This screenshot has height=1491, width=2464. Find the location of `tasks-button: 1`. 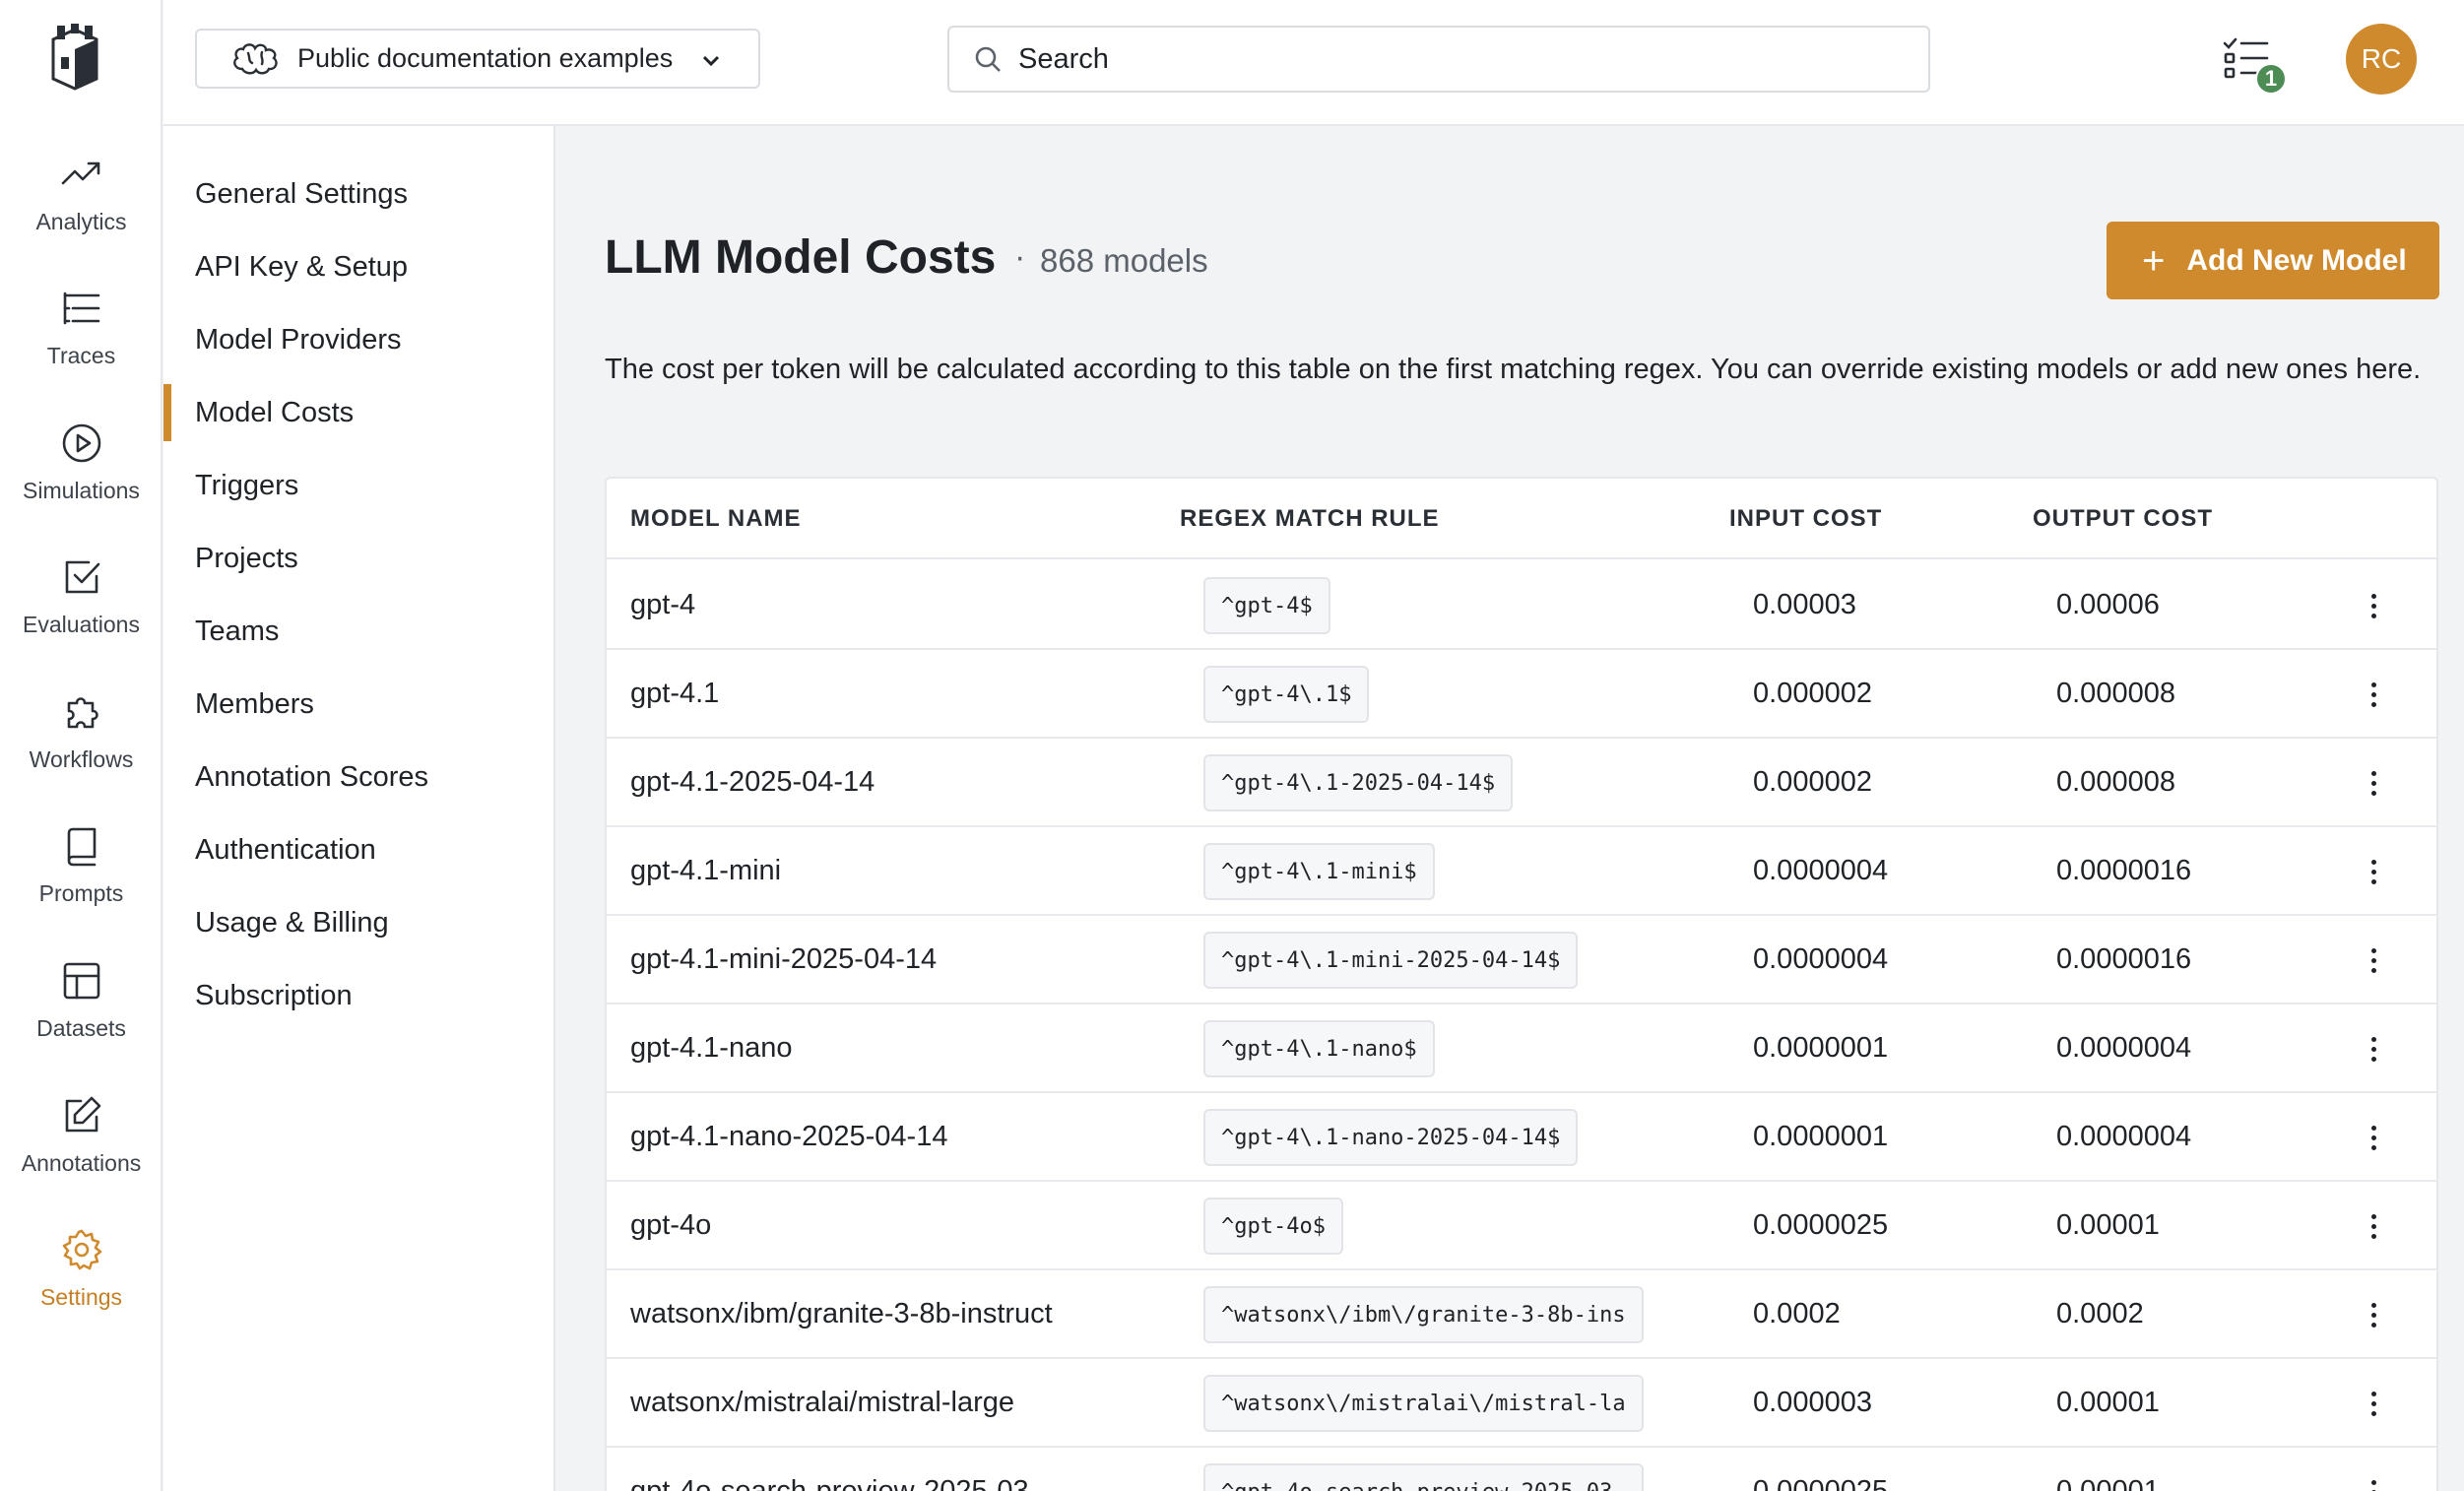

tasks-button: 1 is located at coordinates (2254, 65).